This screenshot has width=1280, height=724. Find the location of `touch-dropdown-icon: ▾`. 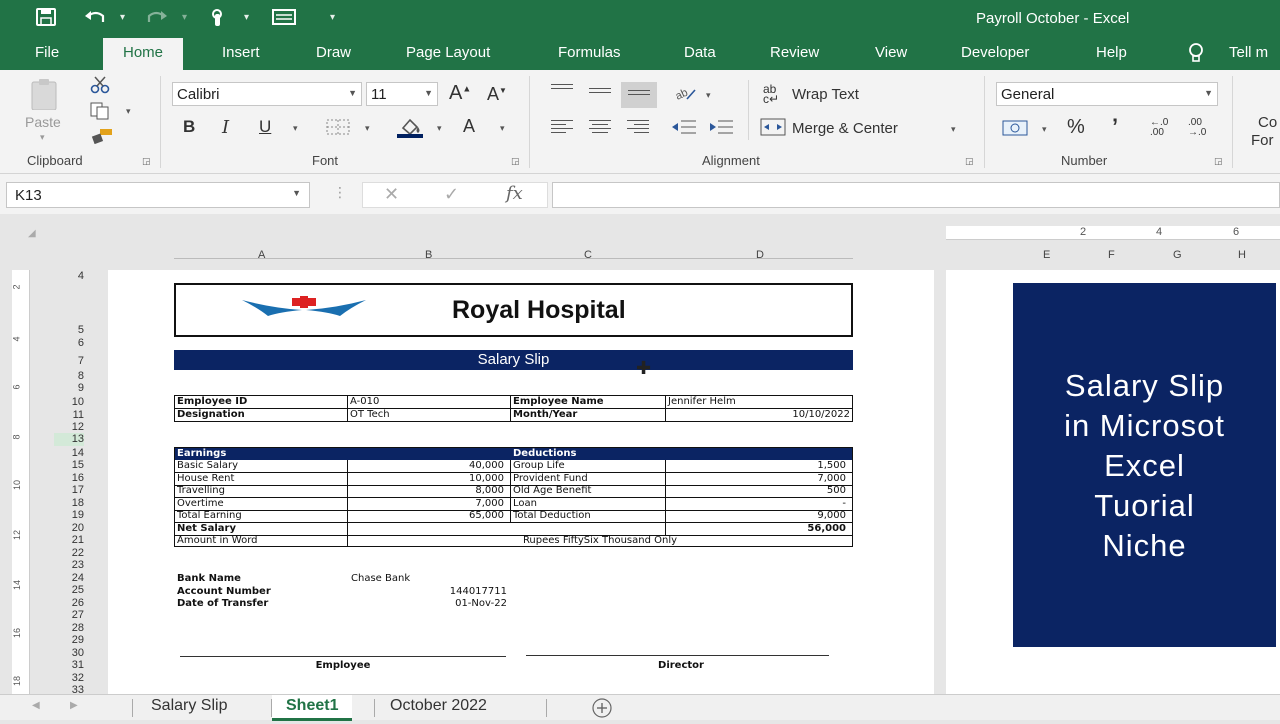

touch-dropdown-icon: ▾ is located at coordinates (246, 17).